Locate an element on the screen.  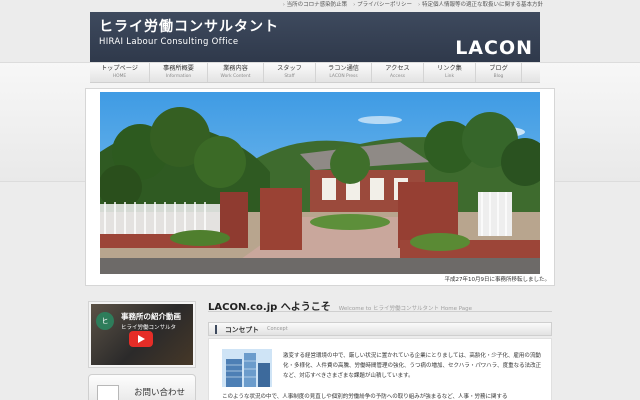
nav-sublabel: Blog is located at coordinates (498, 76).